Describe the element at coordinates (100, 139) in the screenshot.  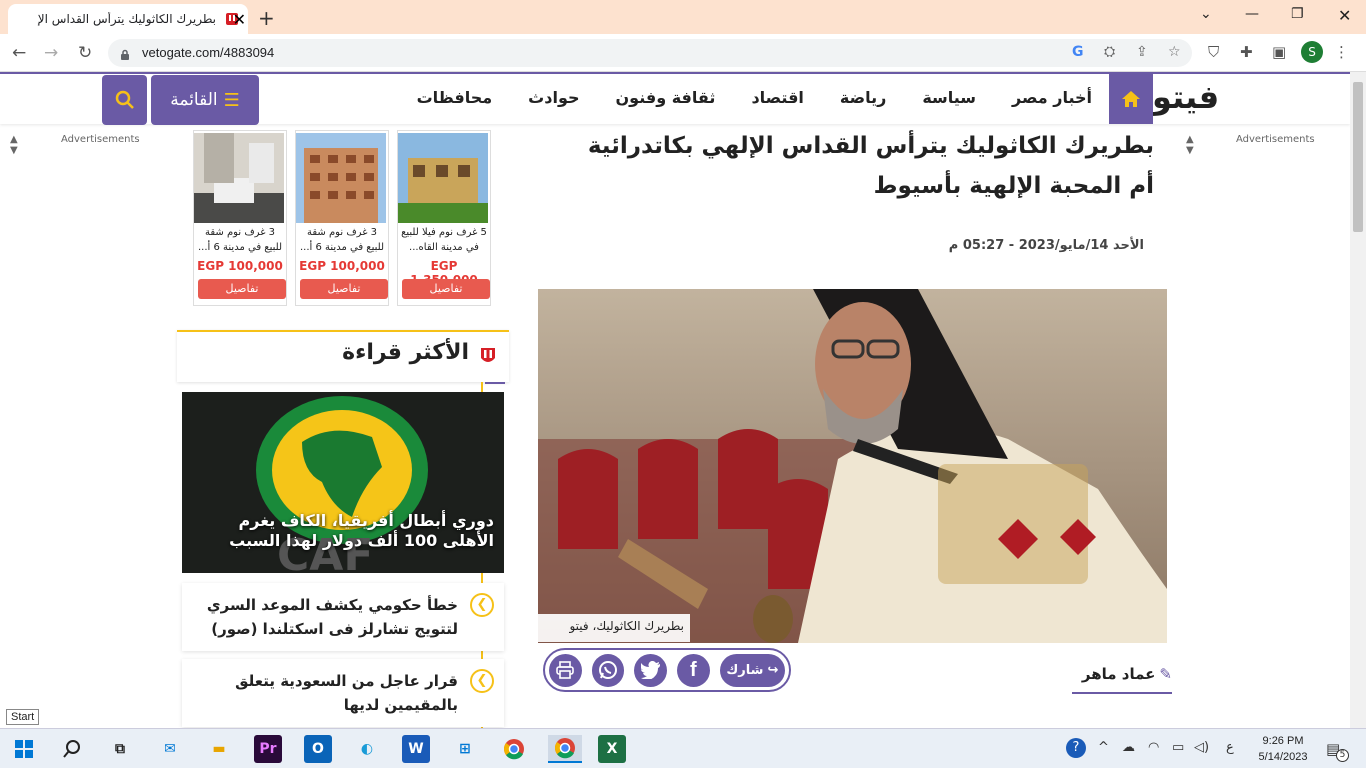
I see `ad-label-left: Advertisements` at that location.